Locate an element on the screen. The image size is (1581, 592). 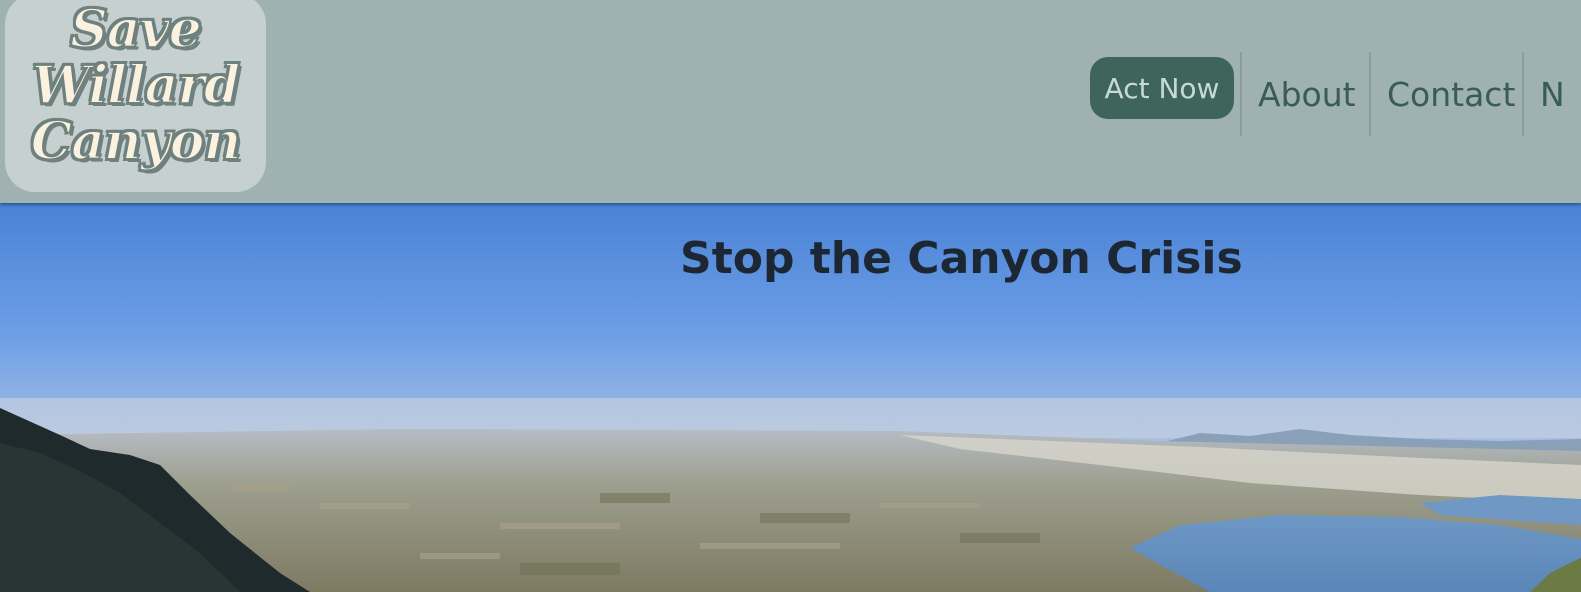
logo-line-2: Willard is located at coordinates (136, 85).